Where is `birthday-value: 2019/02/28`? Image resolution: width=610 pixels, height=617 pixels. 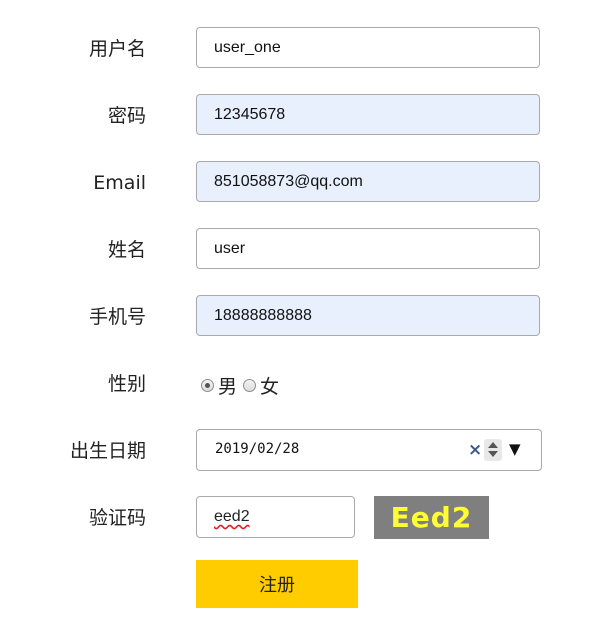 birthday-value: 2019/02/28 is located at coordinates (257, 449).